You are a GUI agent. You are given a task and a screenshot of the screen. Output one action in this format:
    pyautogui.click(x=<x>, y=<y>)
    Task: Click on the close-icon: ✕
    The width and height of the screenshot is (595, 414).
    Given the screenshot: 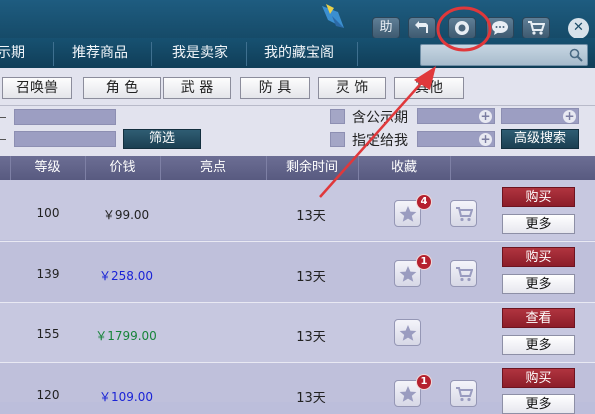 What is the action you would take?
    pyautogui.click(x=578, y=27)
    